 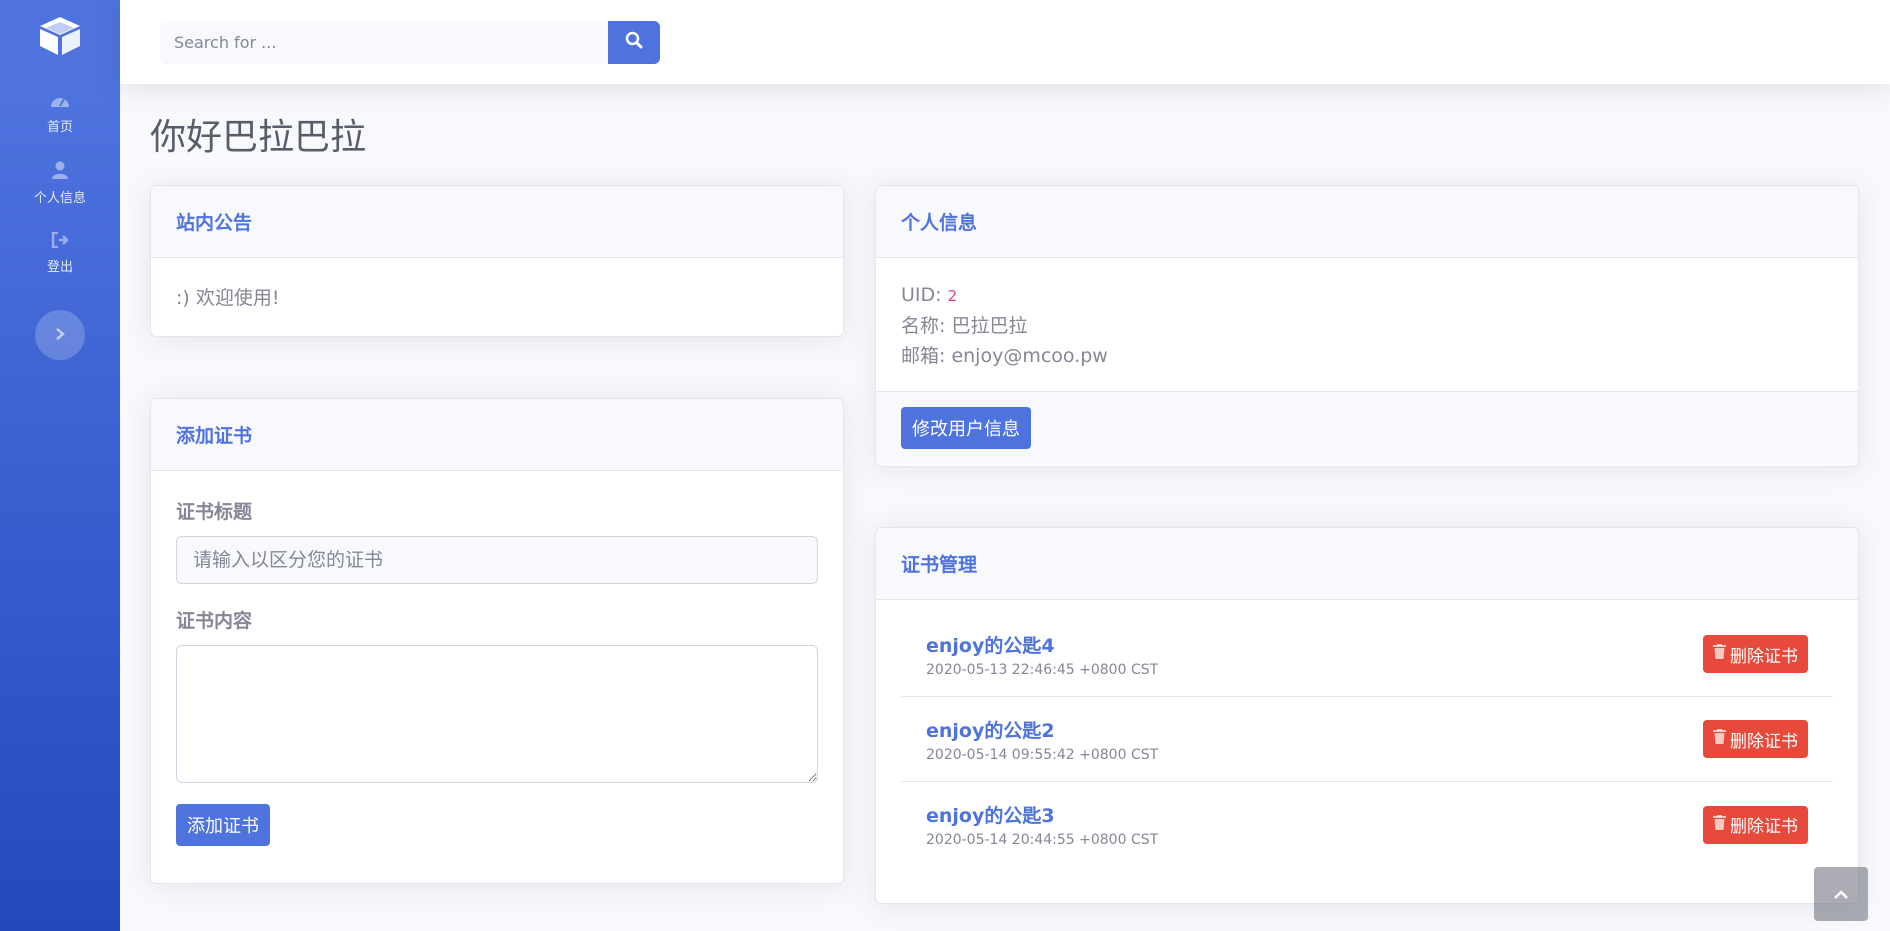 What do you see at coordinates (1367, 295) in the screenshot?
I see `profile-uid: UID: 2` at bounding box center [1367, 295].